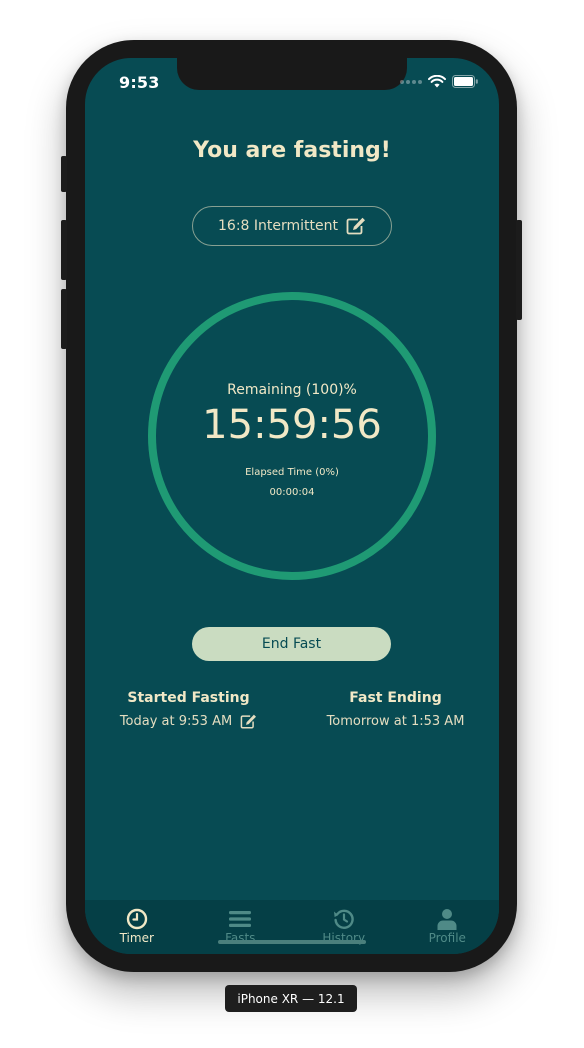 This screenshot has height=1048, width=584. What do you see at coordinates (292, 472) in the screenshot?
I see `elapsed-label: Elapsed Time (0%)` at bounding box center [292, 472].